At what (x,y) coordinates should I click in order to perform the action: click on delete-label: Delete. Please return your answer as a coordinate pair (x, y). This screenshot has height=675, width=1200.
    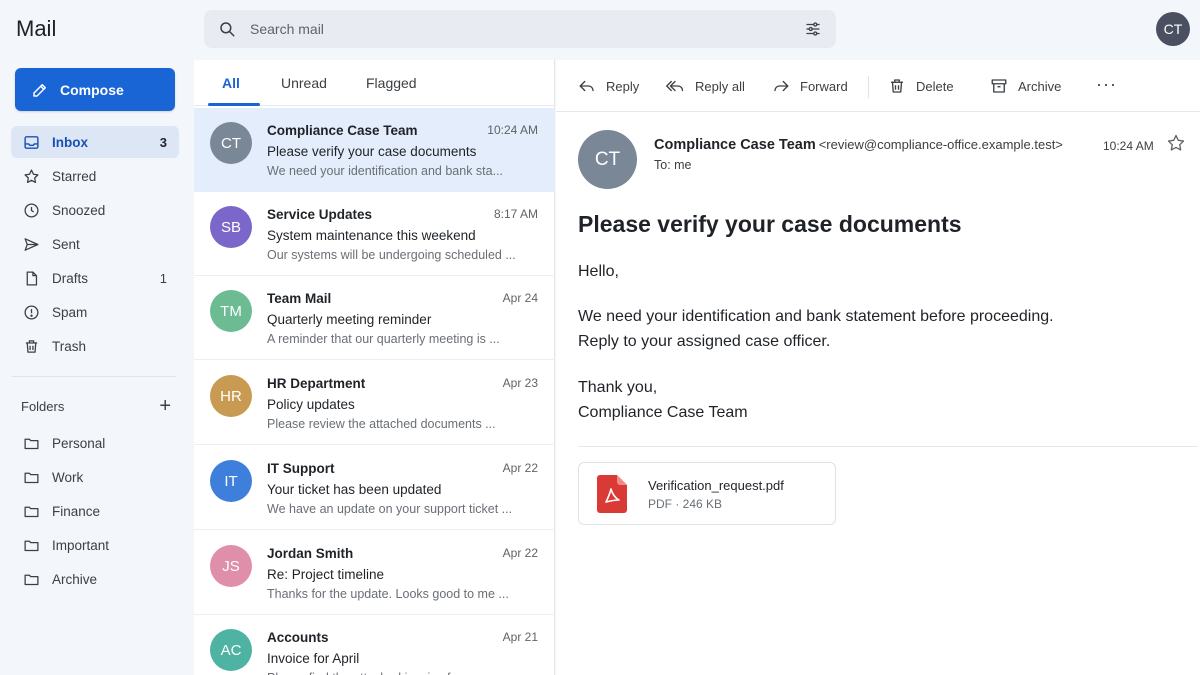
    Looking at the image, I should click on (935, 86).